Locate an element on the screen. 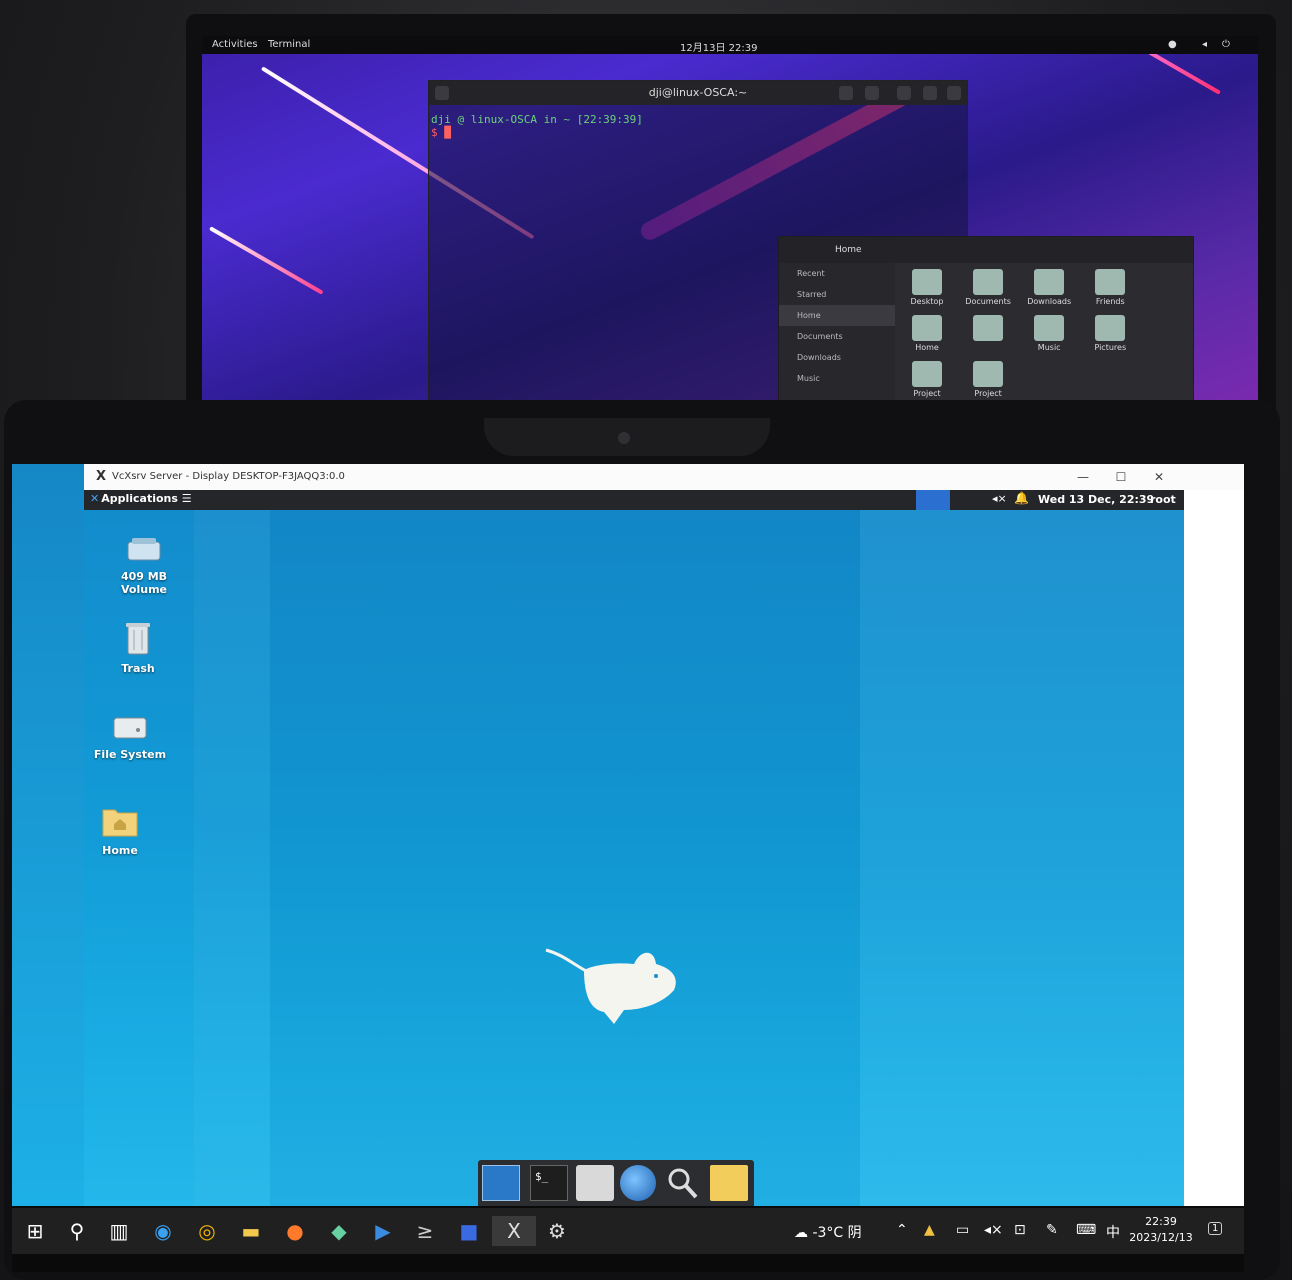 This screenshot has height=1280, width=1292. network-icon: ⊡ is located at coordinates (1020, 1230).